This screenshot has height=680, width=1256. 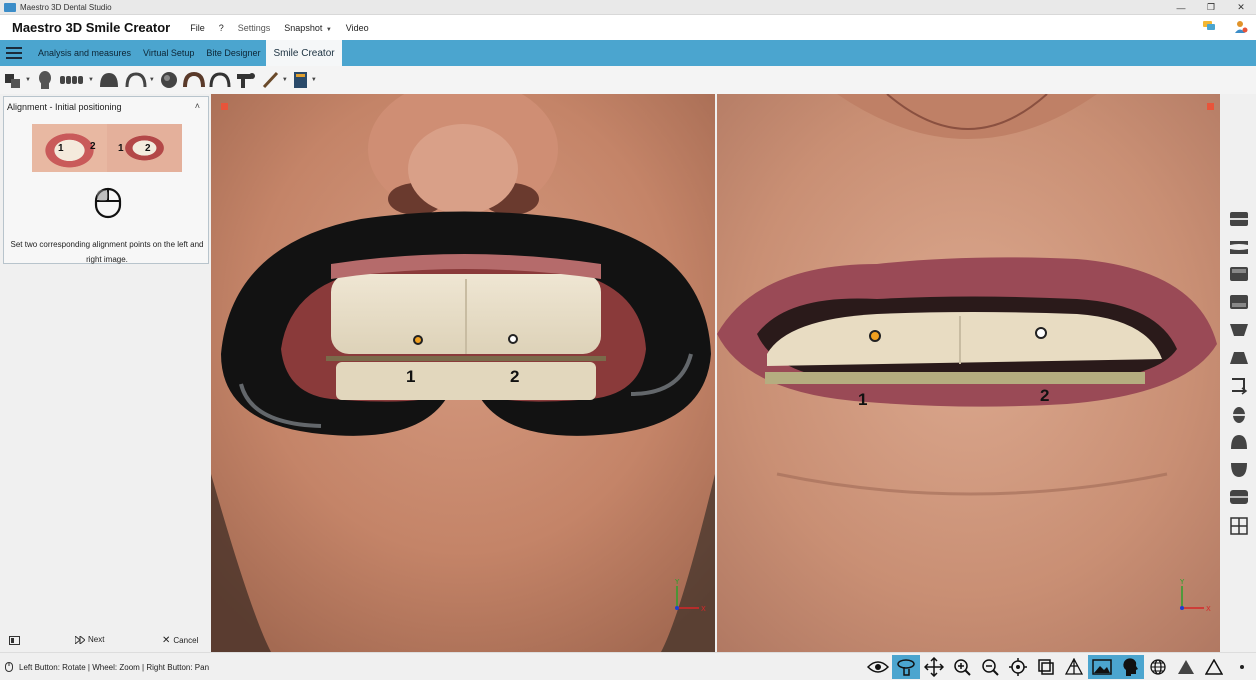 I want to click on face-view-button, so click(x=1130, y=667).